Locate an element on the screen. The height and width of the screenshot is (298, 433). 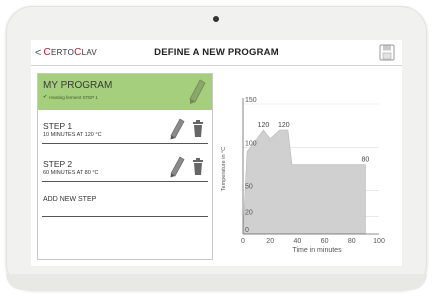
x-tick-label: 20 is located at coordinates (270, 241).